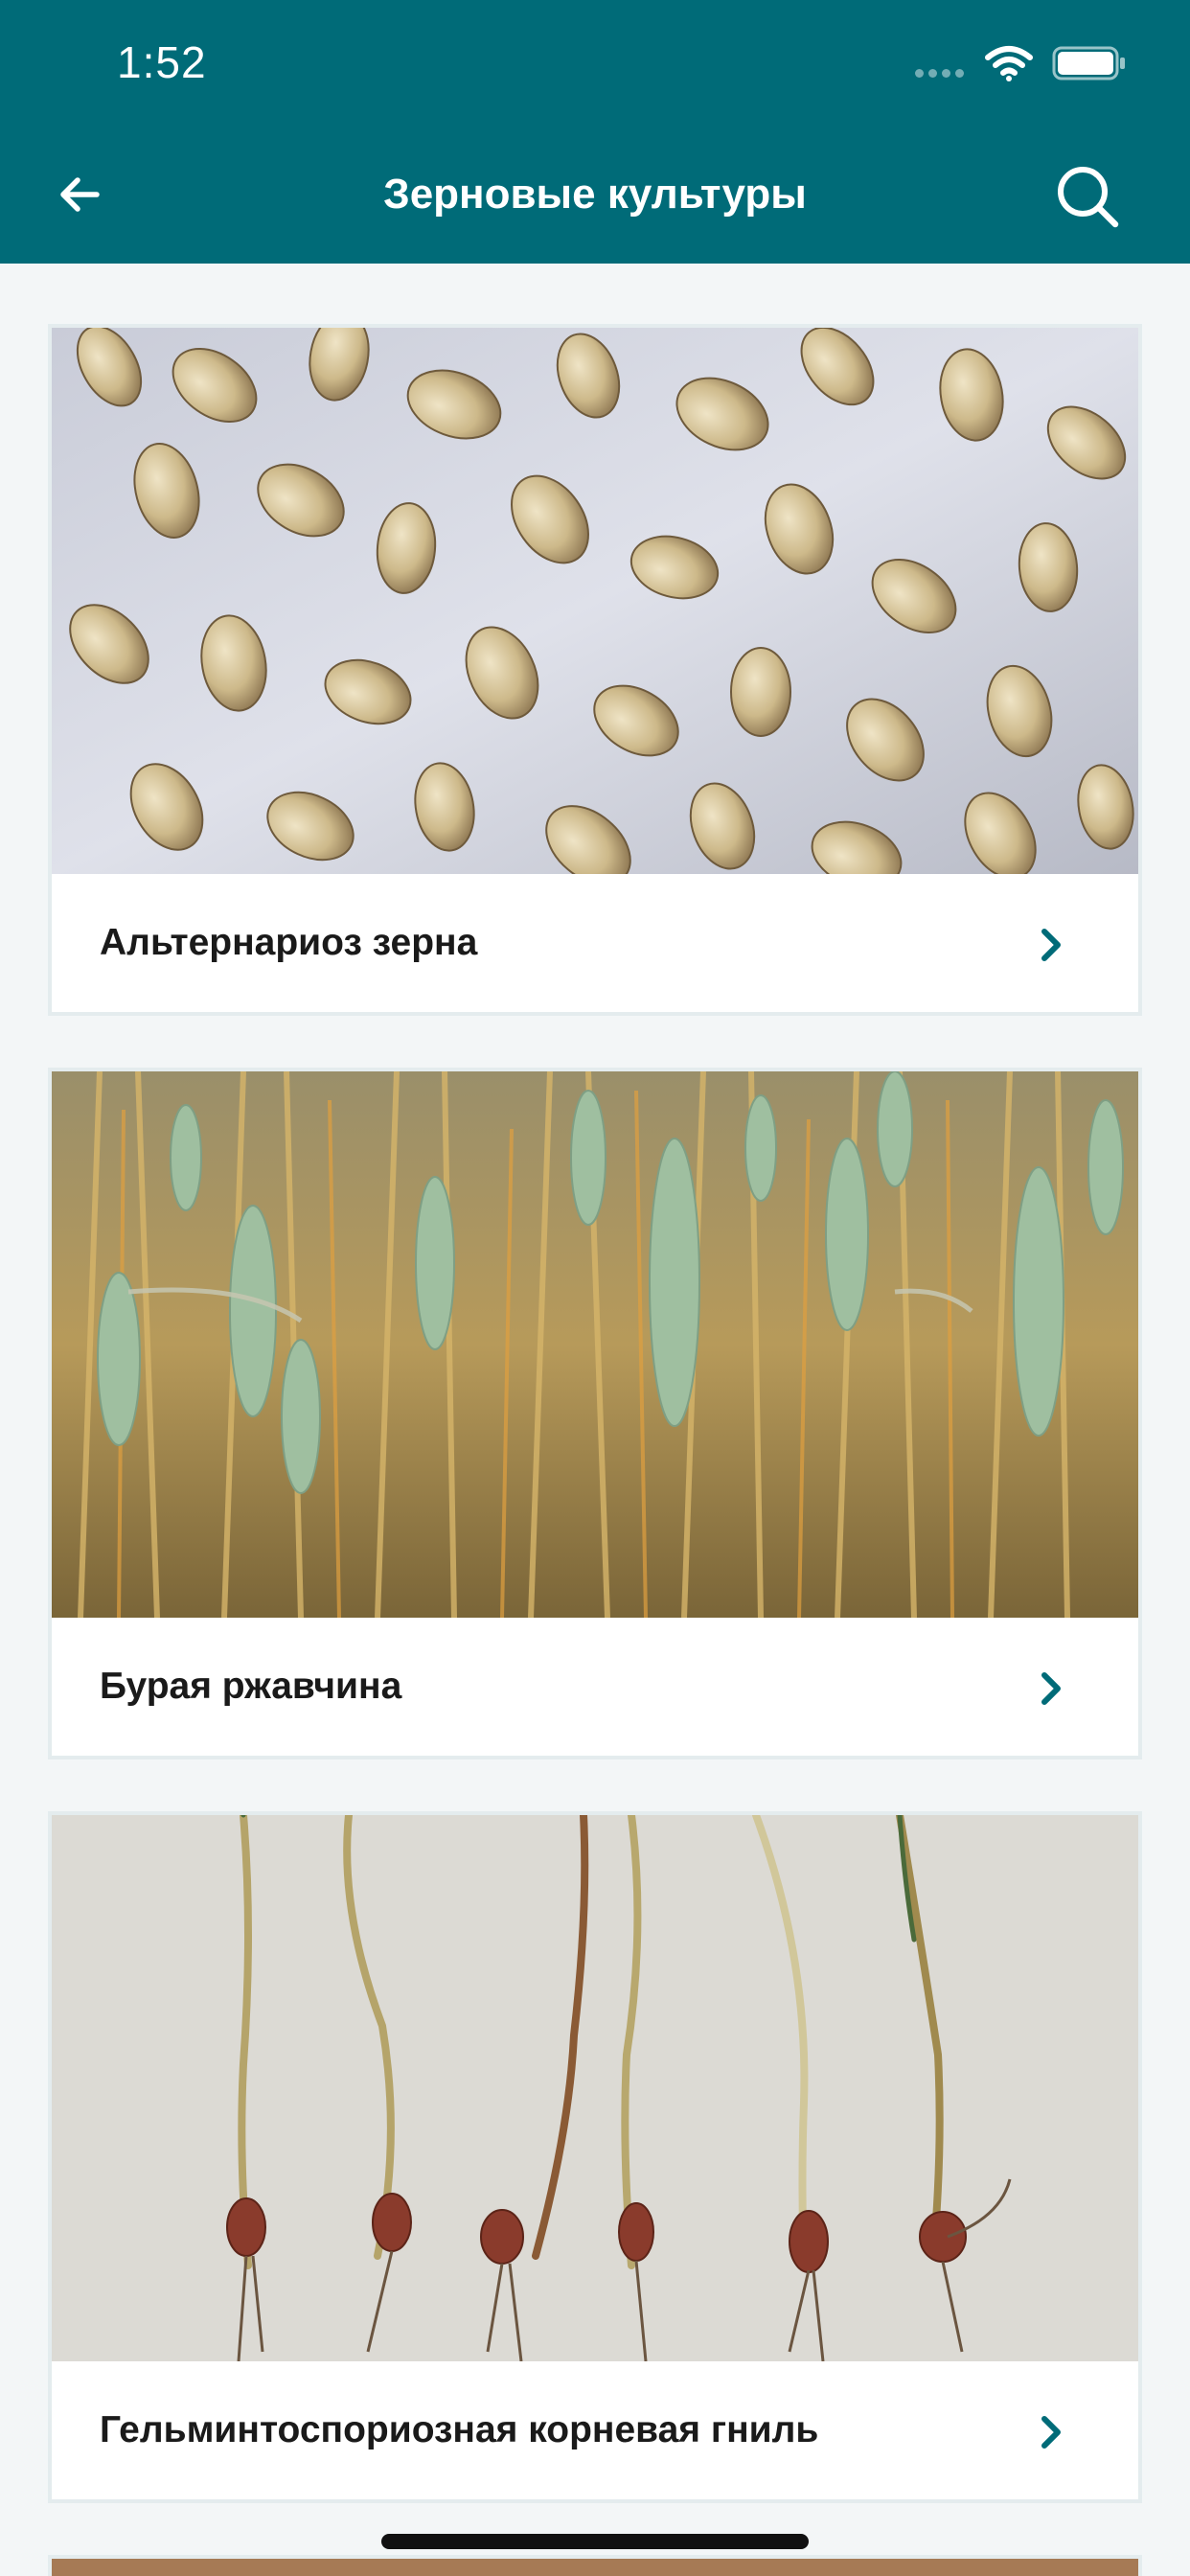 The width and height of the screenshot is (1190, 2576). Describe the element at coordinates (1089, 63) in the screenshot. I see `battery-icon` at that location.